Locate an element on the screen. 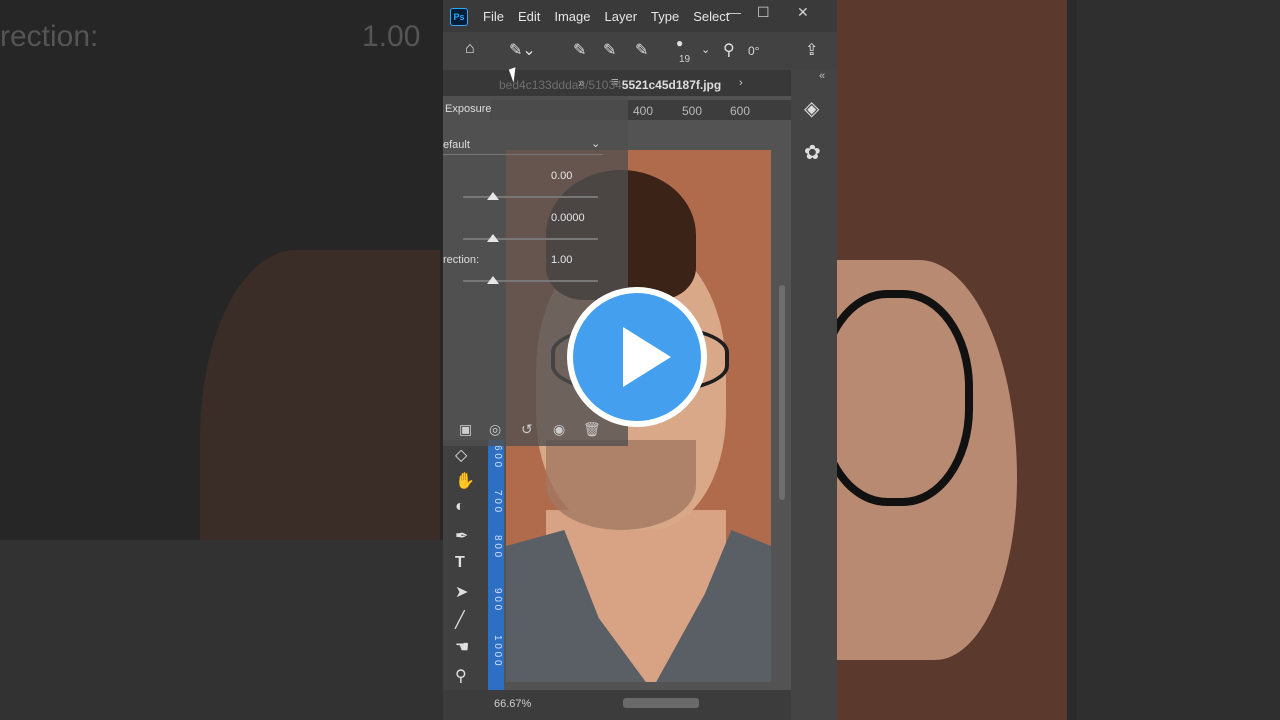  horizontal-scrollbar is located at coordinates (661, 703).